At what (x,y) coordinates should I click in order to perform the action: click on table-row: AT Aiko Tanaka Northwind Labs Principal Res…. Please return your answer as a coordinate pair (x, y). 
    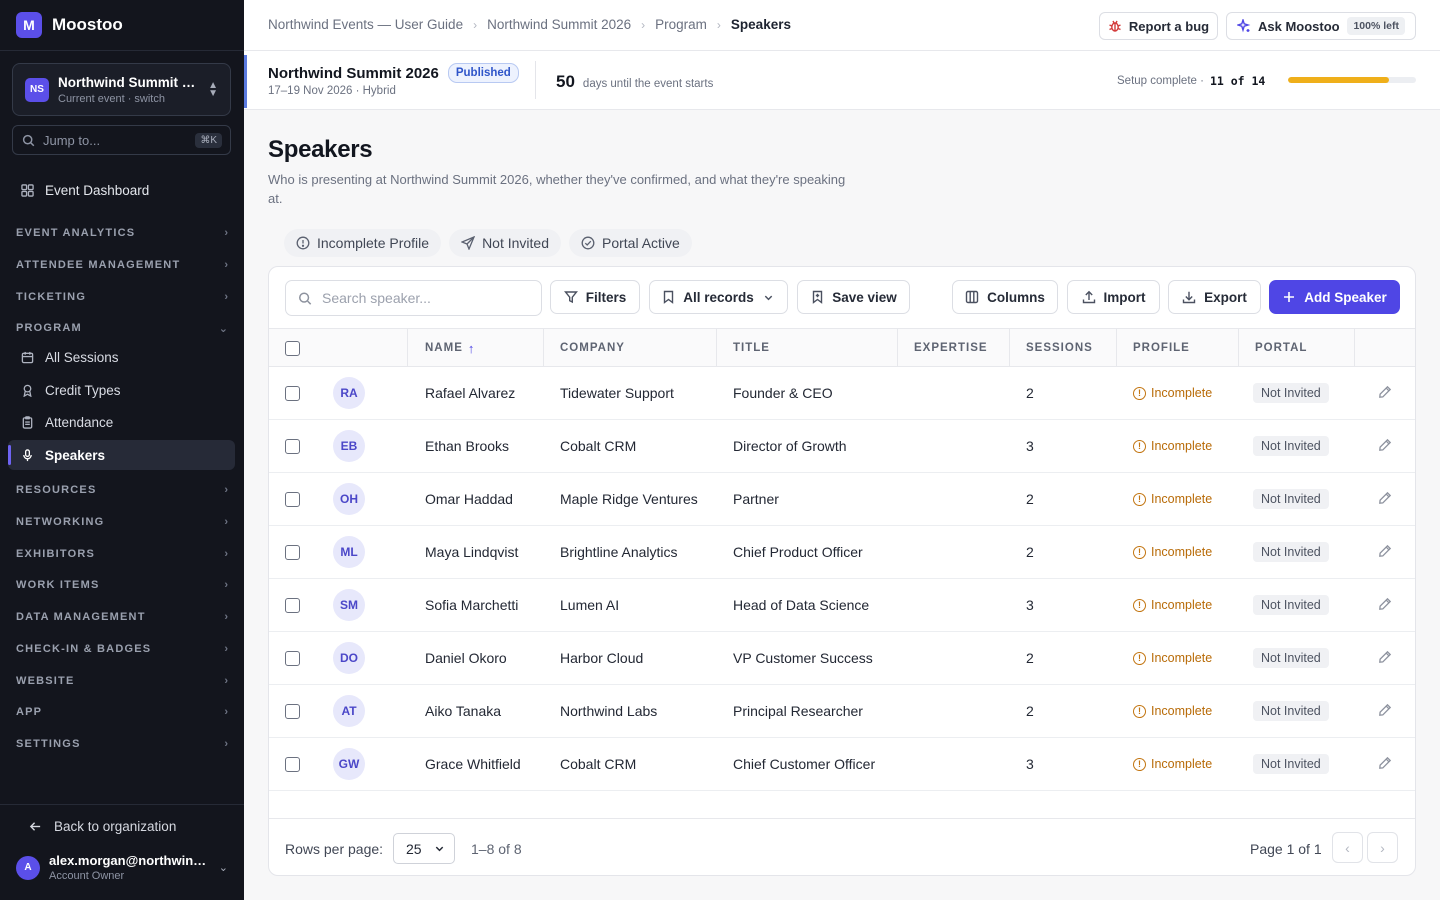
    Looking at the image, I should click on (842, 711).